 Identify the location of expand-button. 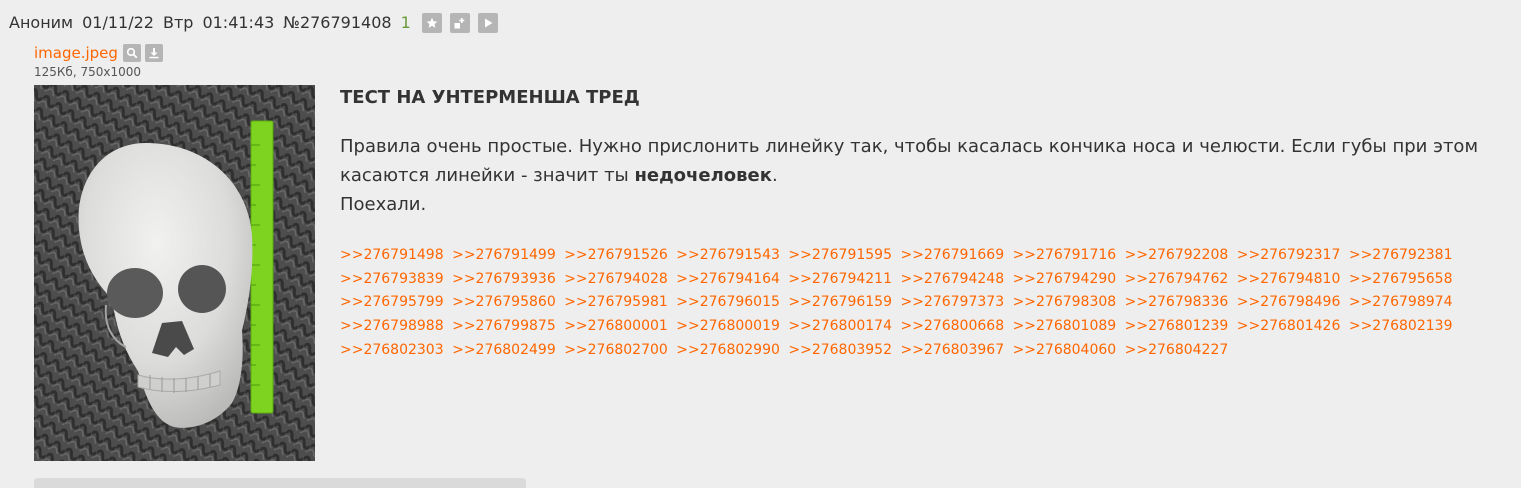
(459, 23).